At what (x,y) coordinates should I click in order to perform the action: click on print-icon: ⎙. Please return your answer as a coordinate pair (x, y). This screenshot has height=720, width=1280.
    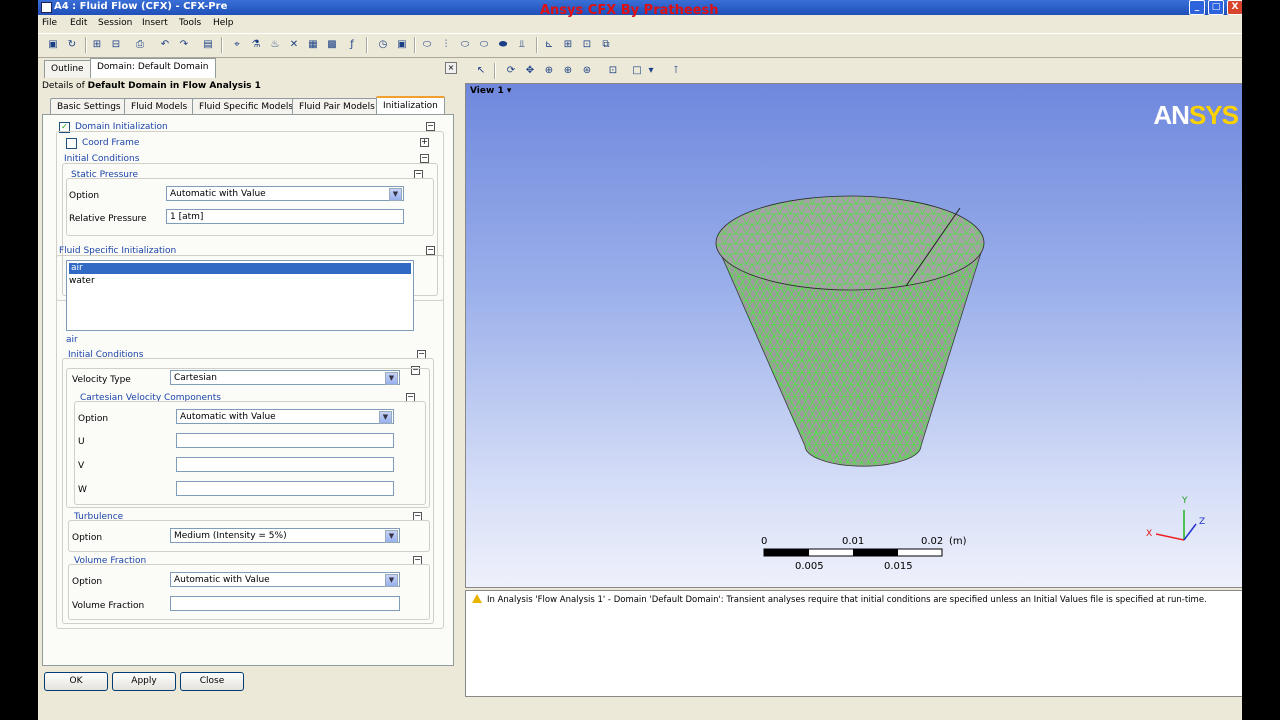
    Looking at the image, I should click on (140, 45).